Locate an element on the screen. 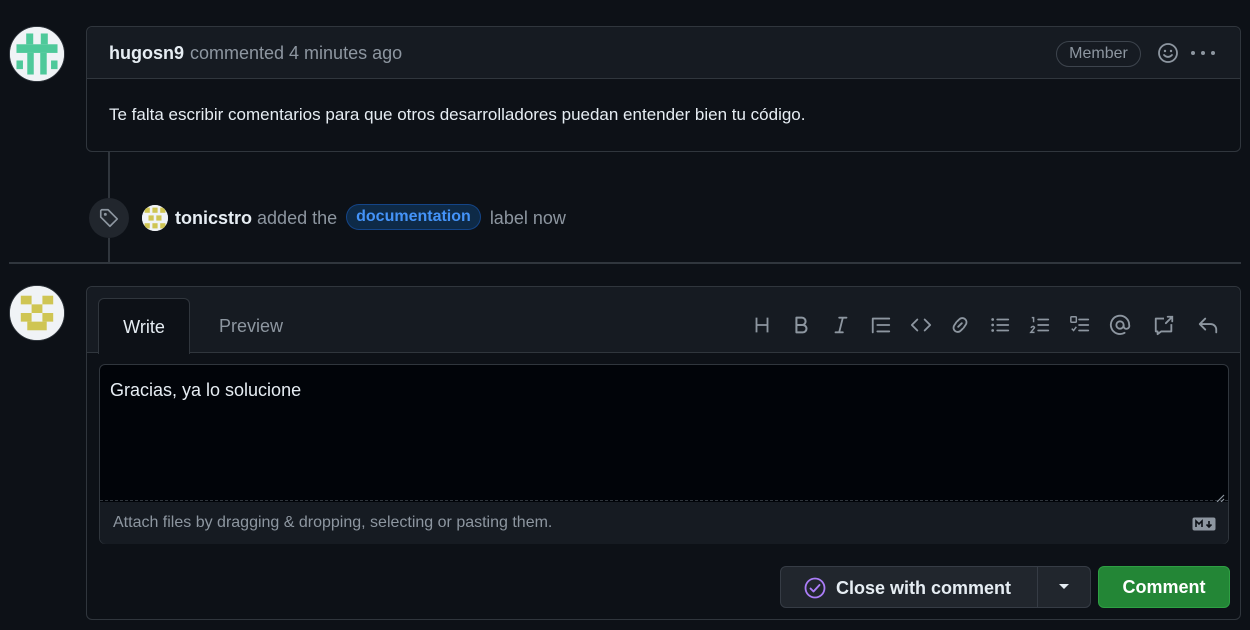  event-actor: tonicstro is located at coordinates (213, 218).